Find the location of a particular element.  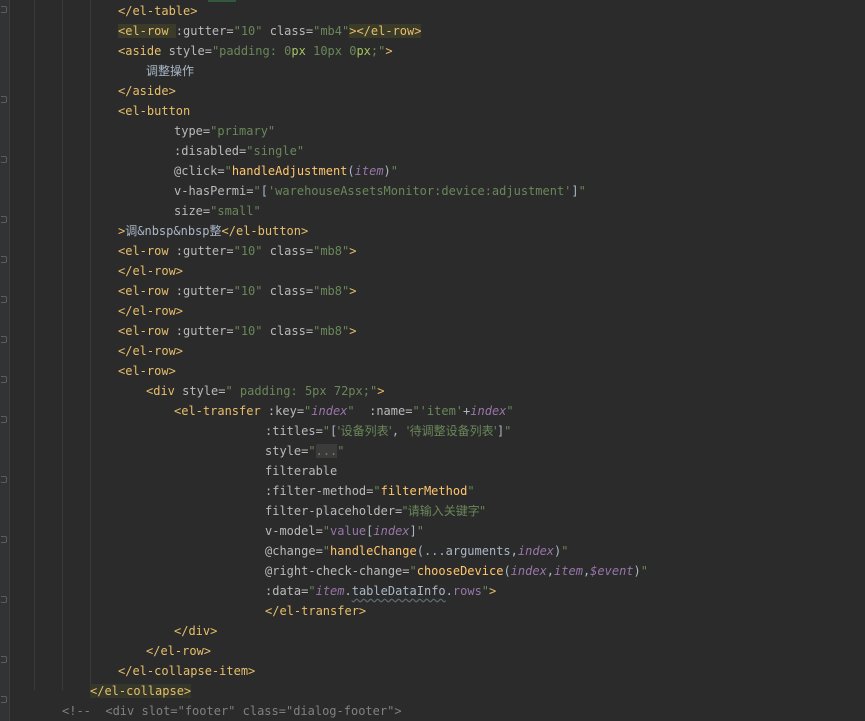

code-token: :disabled= is located at coordinates (210, 151).